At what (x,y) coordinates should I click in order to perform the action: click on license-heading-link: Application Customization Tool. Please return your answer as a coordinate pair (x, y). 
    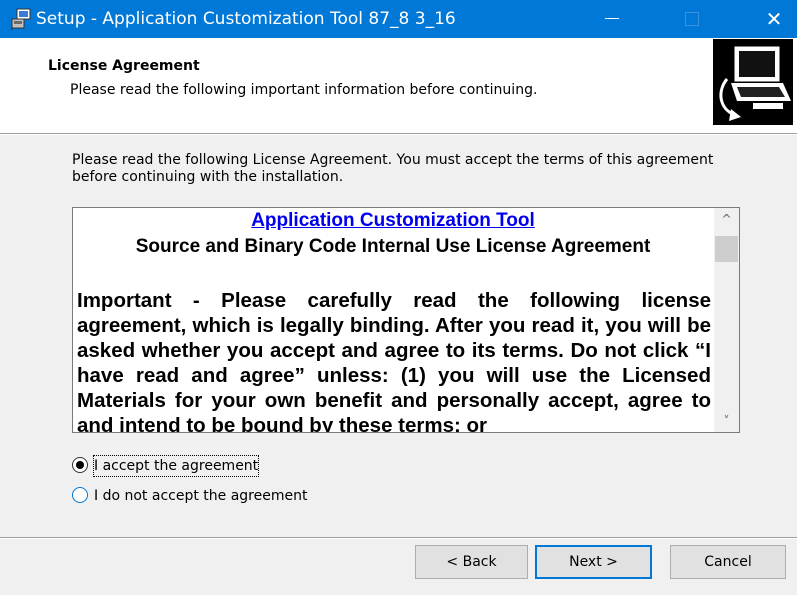
    Looking at the image, I should click on (393, 221).